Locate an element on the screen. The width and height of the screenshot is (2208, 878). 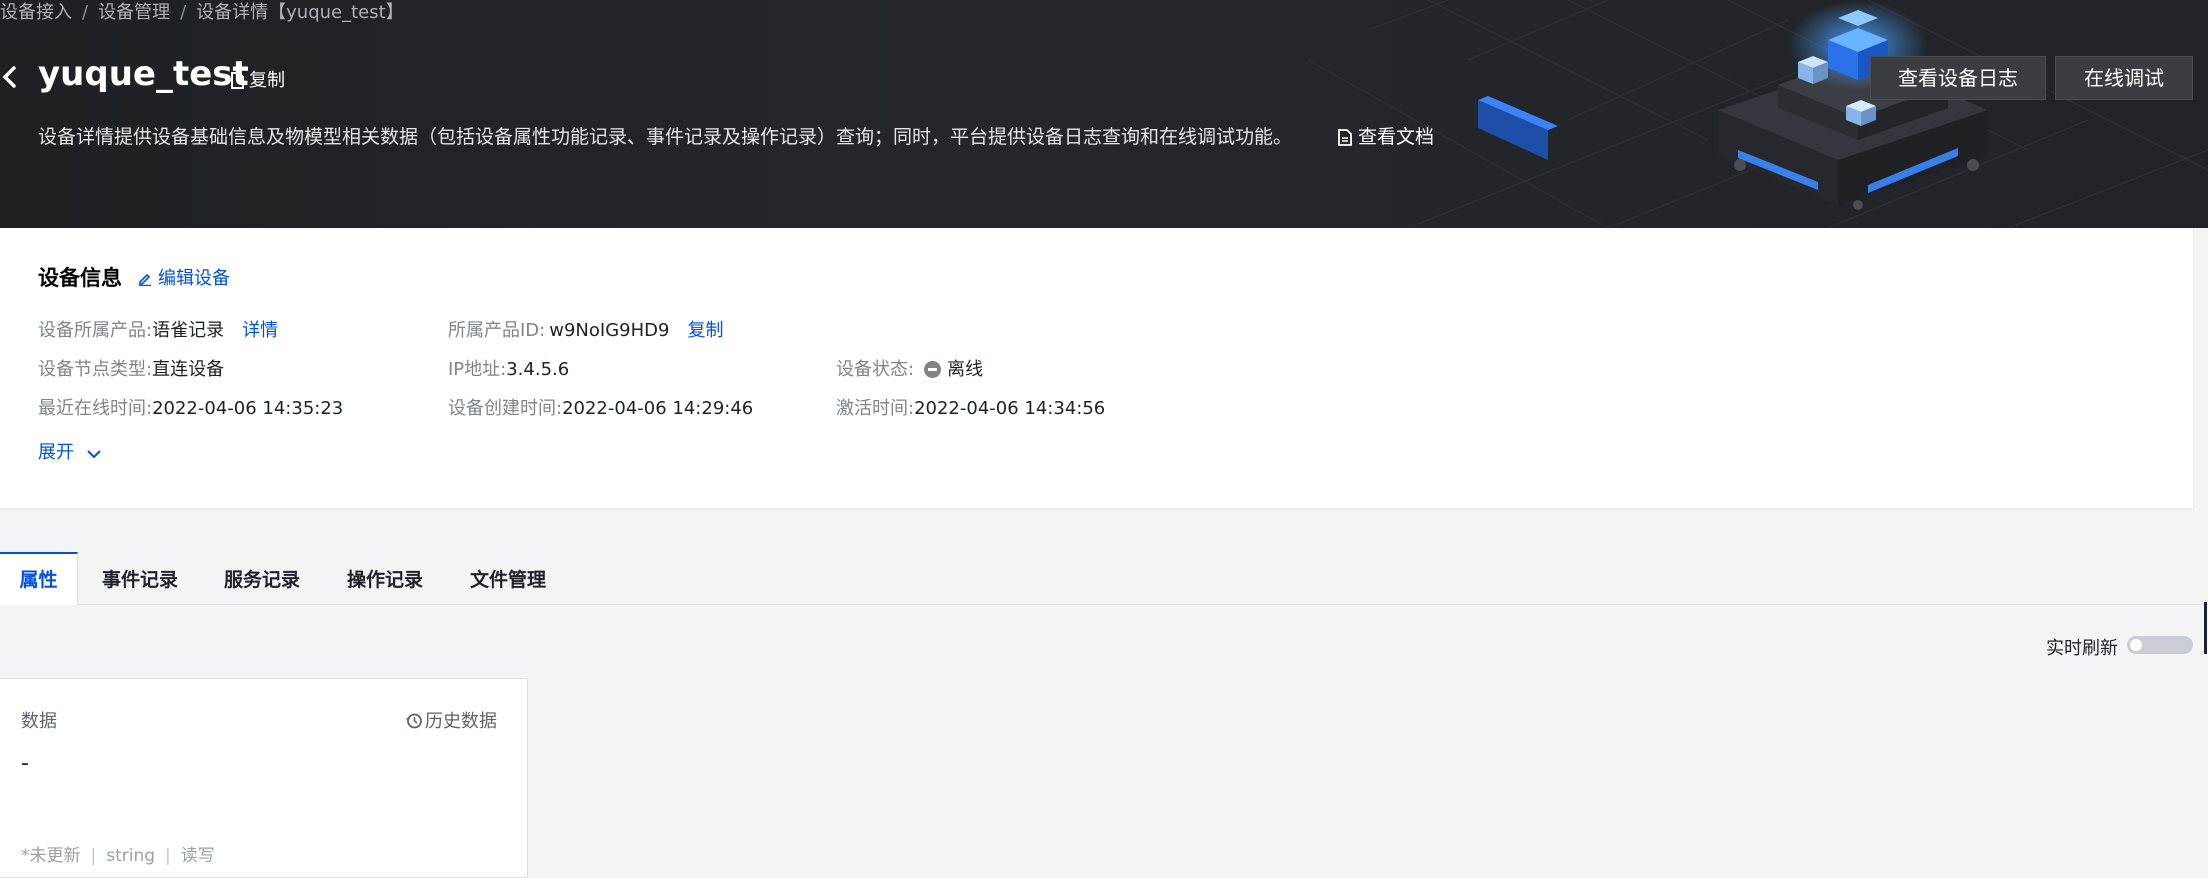
chevron-down-icon is located at coordinates (94, 454).